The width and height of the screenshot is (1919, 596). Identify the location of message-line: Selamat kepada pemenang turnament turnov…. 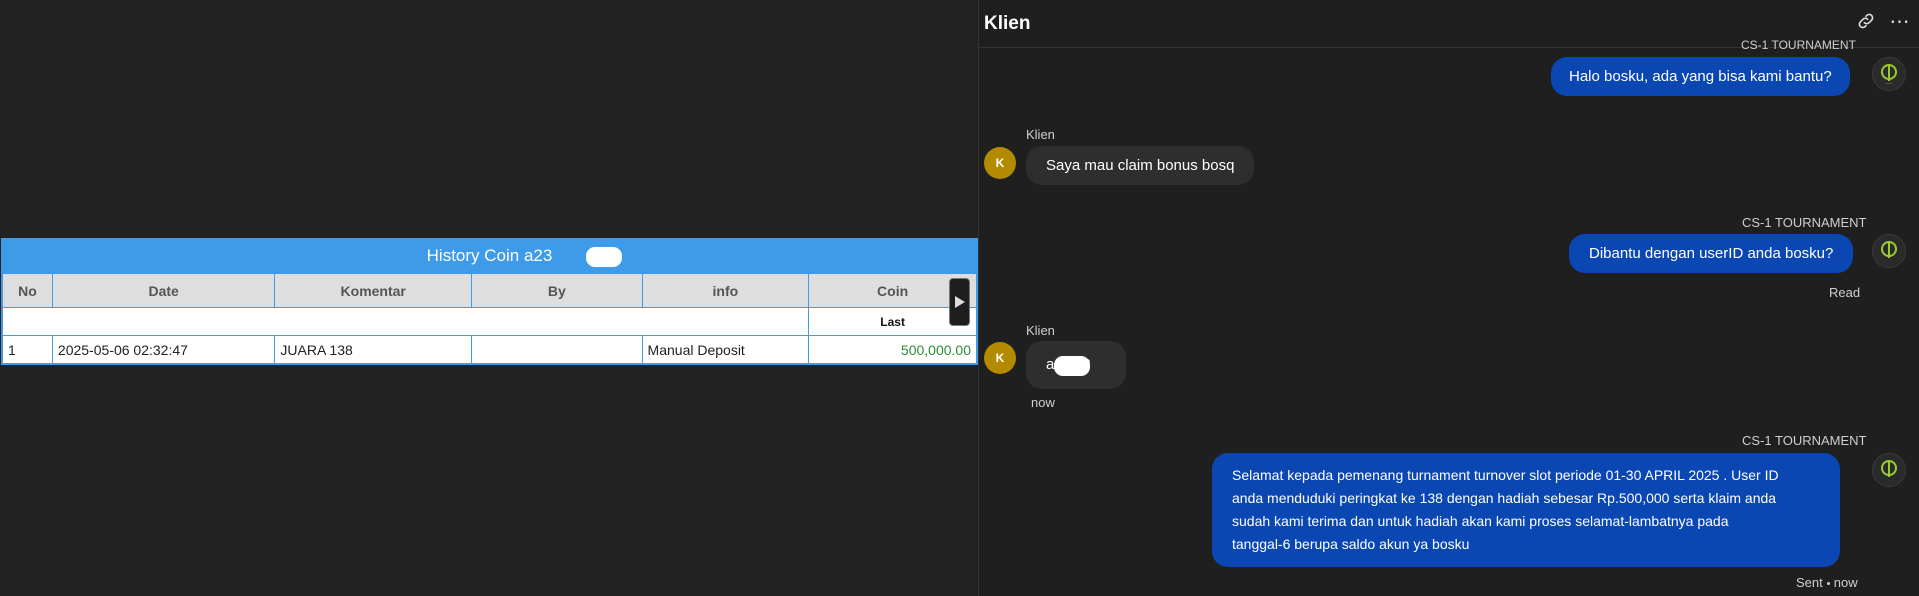
(1505, 475).